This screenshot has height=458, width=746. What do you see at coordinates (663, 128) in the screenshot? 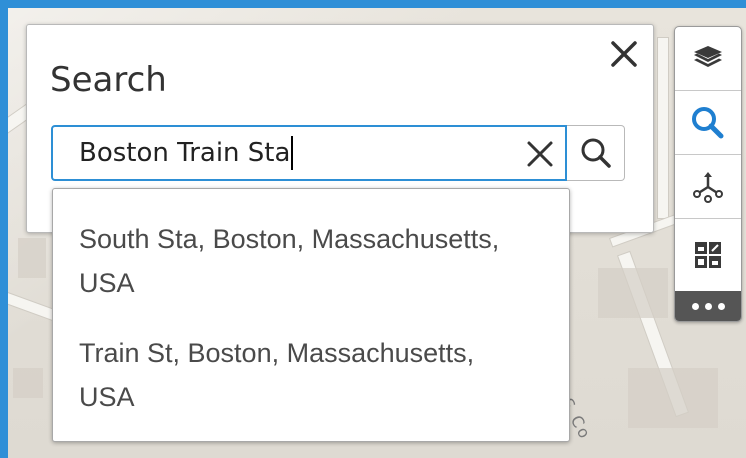
I see `map-road` at bounding box center [663, 128].